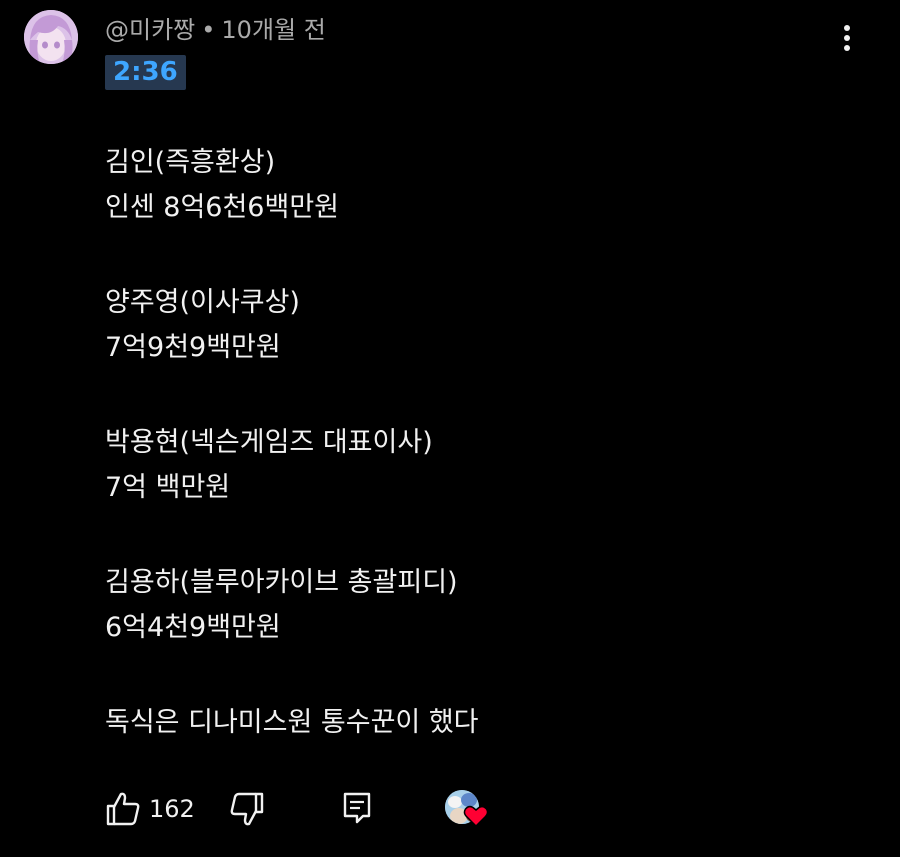 Image resolution: width=900 pixels, height=857 pixels. I want to click on like-count: 162, so click(172, 809).